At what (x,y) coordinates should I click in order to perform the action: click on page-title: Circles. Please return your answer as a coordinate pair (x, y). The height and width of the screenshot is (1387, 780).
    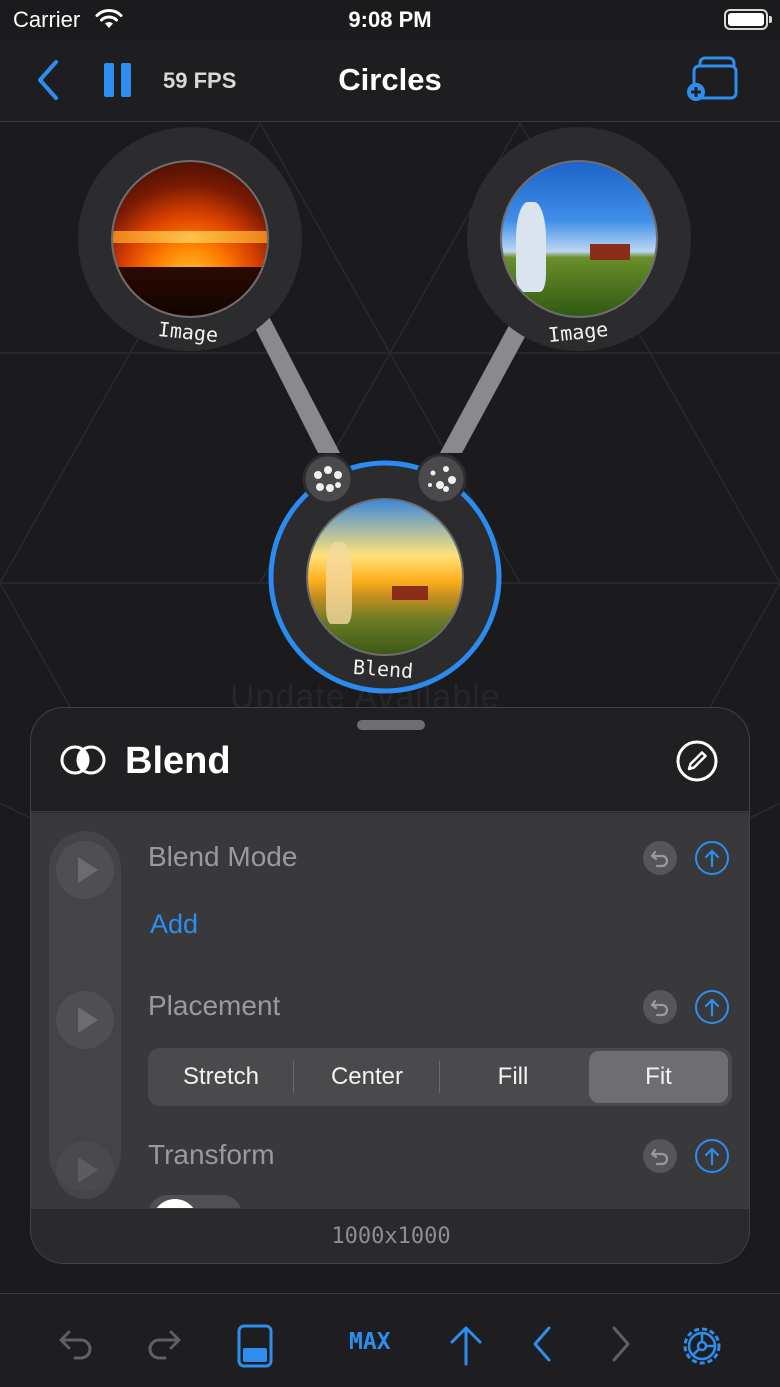
    Looking at the image, I should click on (390, 79).